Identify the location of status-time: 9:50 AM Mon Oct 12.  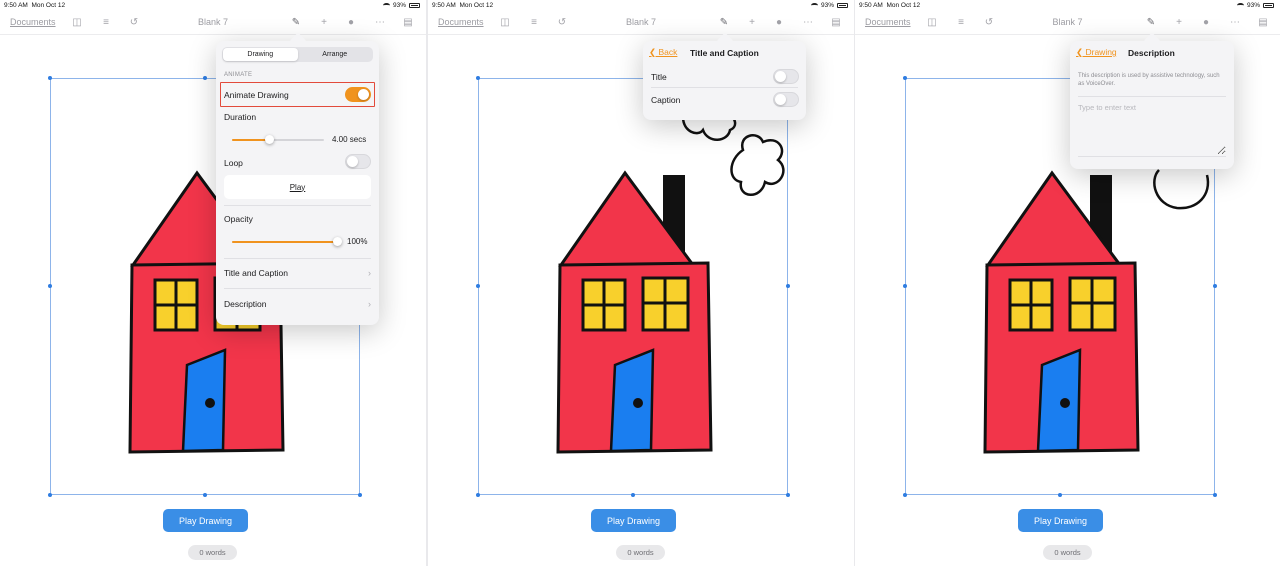
(35, 5).